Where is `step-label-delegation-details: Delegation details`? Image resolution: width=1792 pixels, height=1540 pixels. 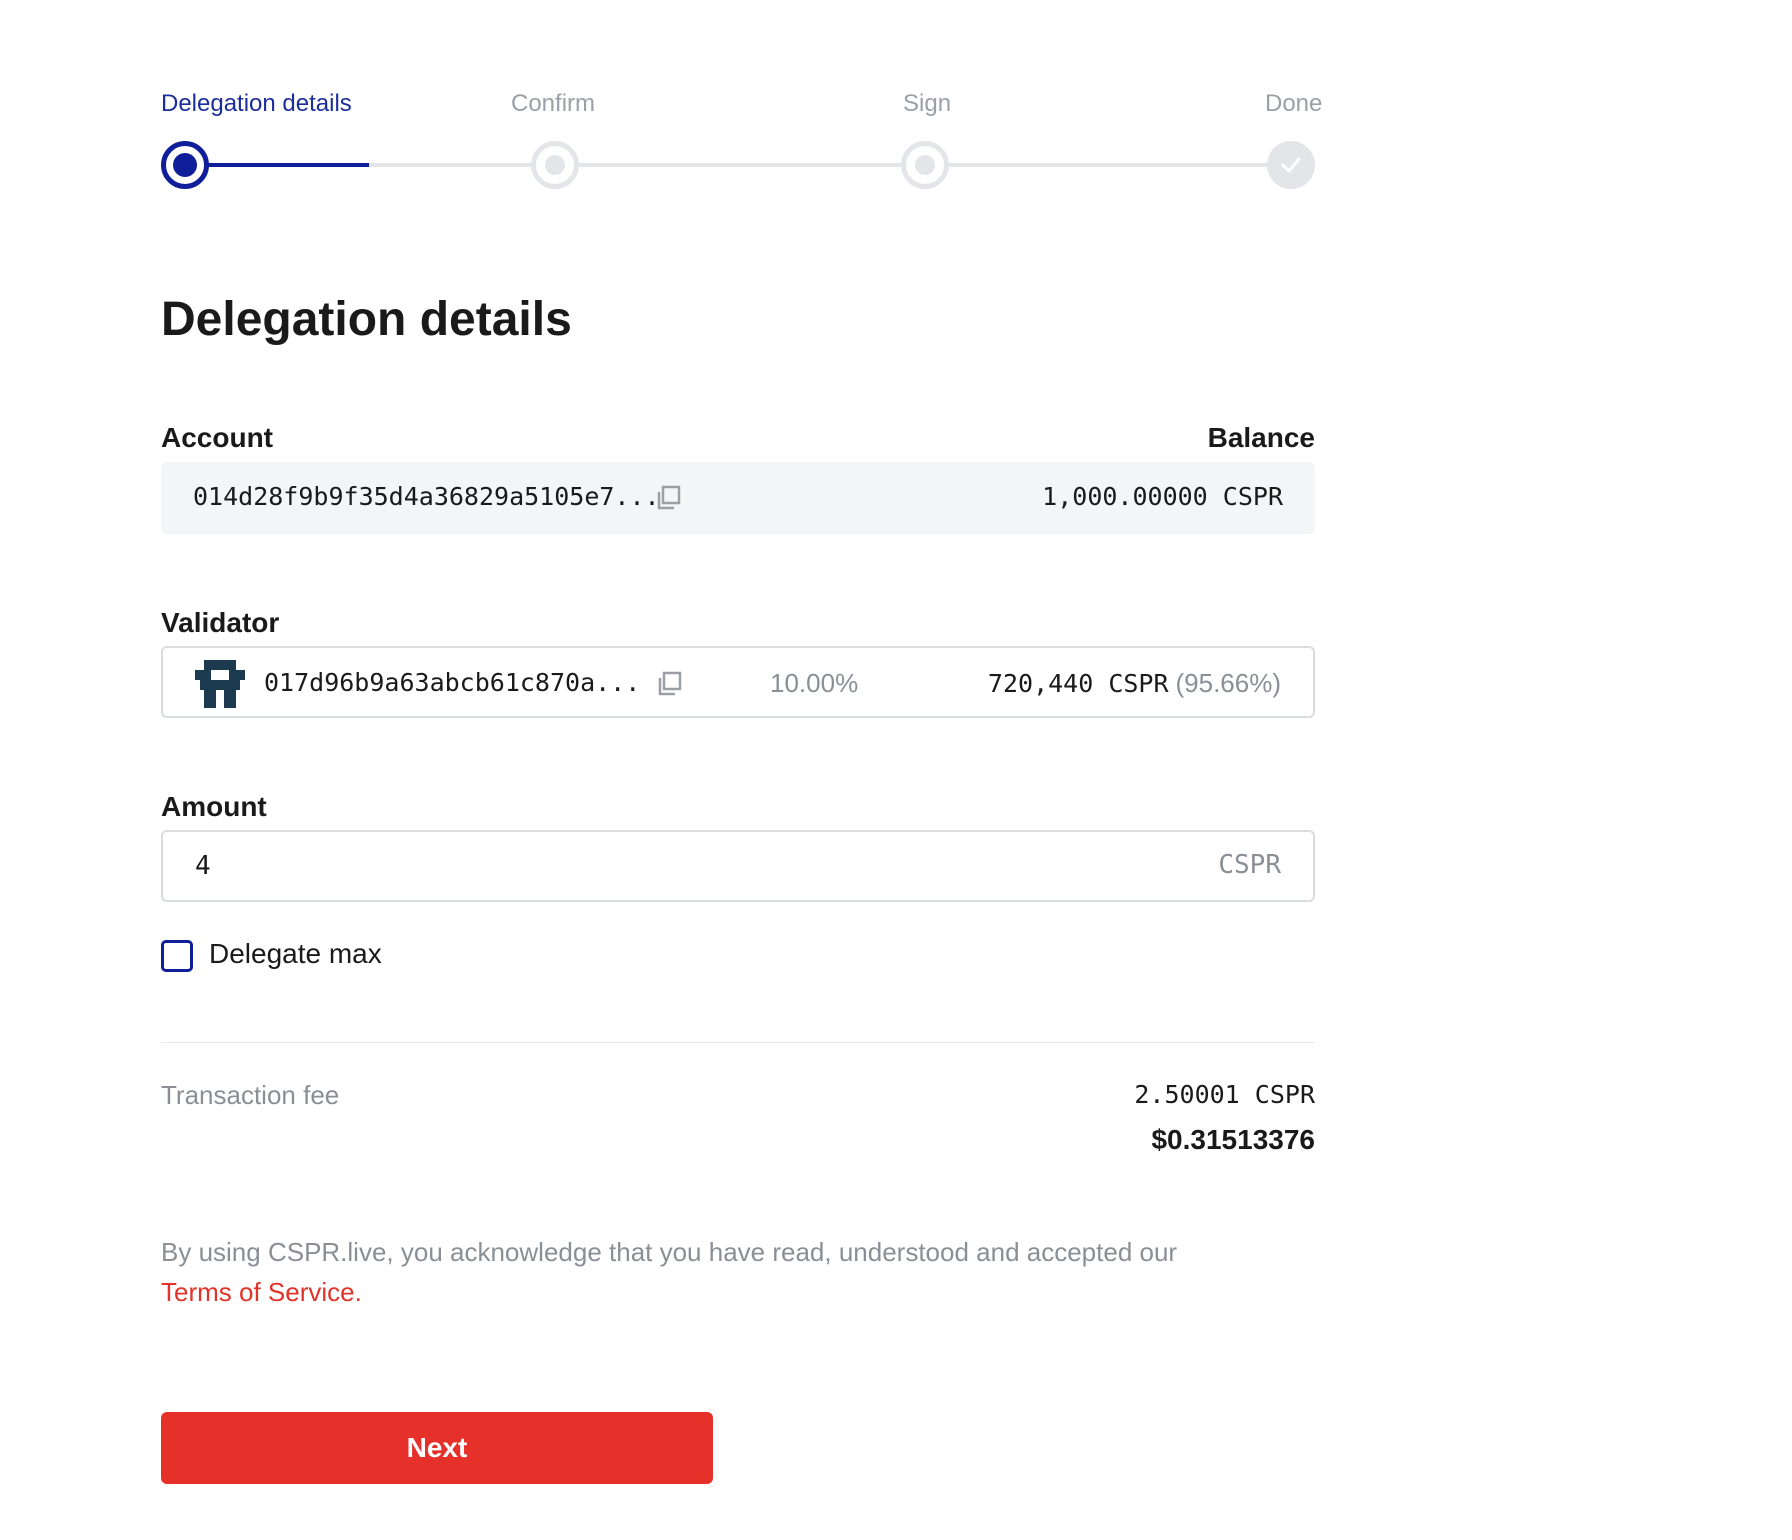 step-label-delegation-details: Delegation details is located at coordinates (256, 103).